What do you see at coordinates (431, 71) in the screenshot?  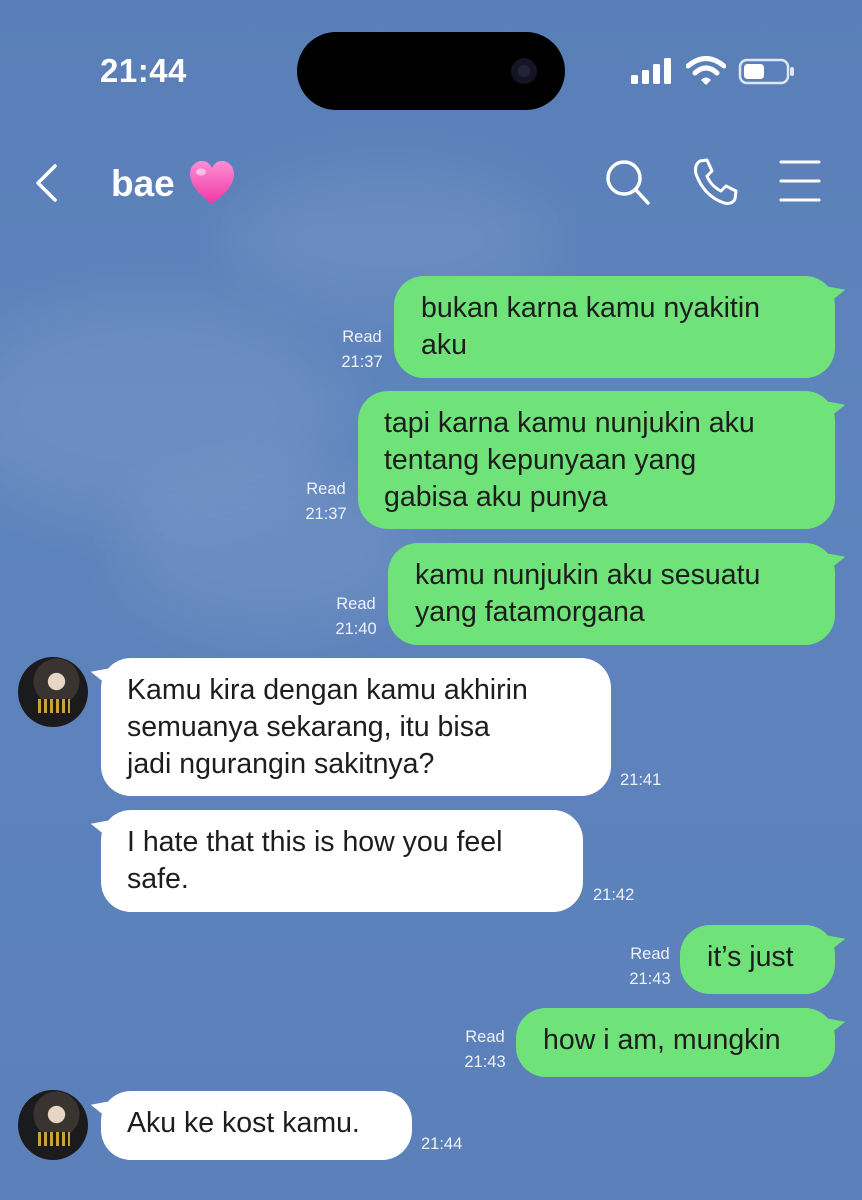 I see `dynamic-island` at bounding box center [431, 71].